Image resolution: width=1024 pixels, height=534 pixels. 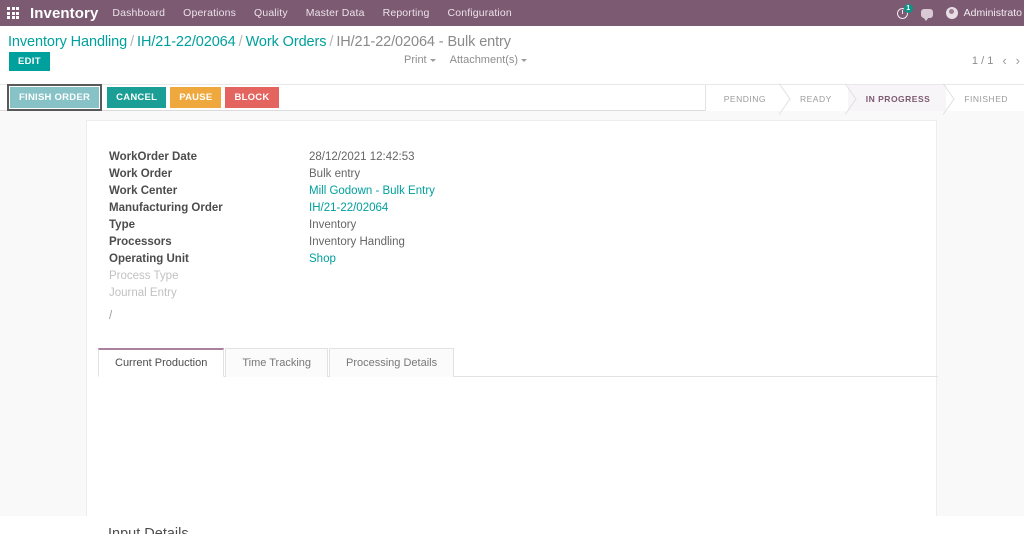 What do you see at coordinates (335, 13) in the screenshot?
I see `menu-item-master-data: Master Data` at bounding box center [335, 13].